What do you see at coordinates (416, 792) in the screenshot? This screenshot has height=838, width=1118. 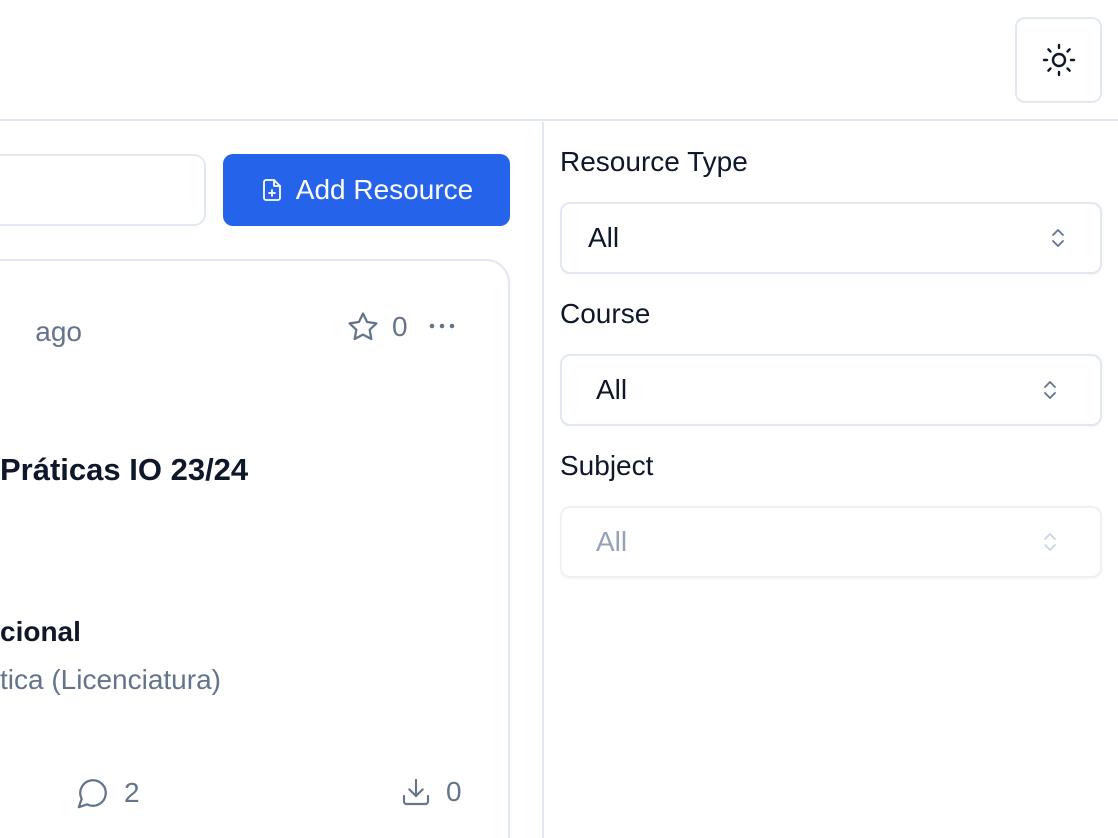 I see `download-icon` at bounding box center [416, 792].